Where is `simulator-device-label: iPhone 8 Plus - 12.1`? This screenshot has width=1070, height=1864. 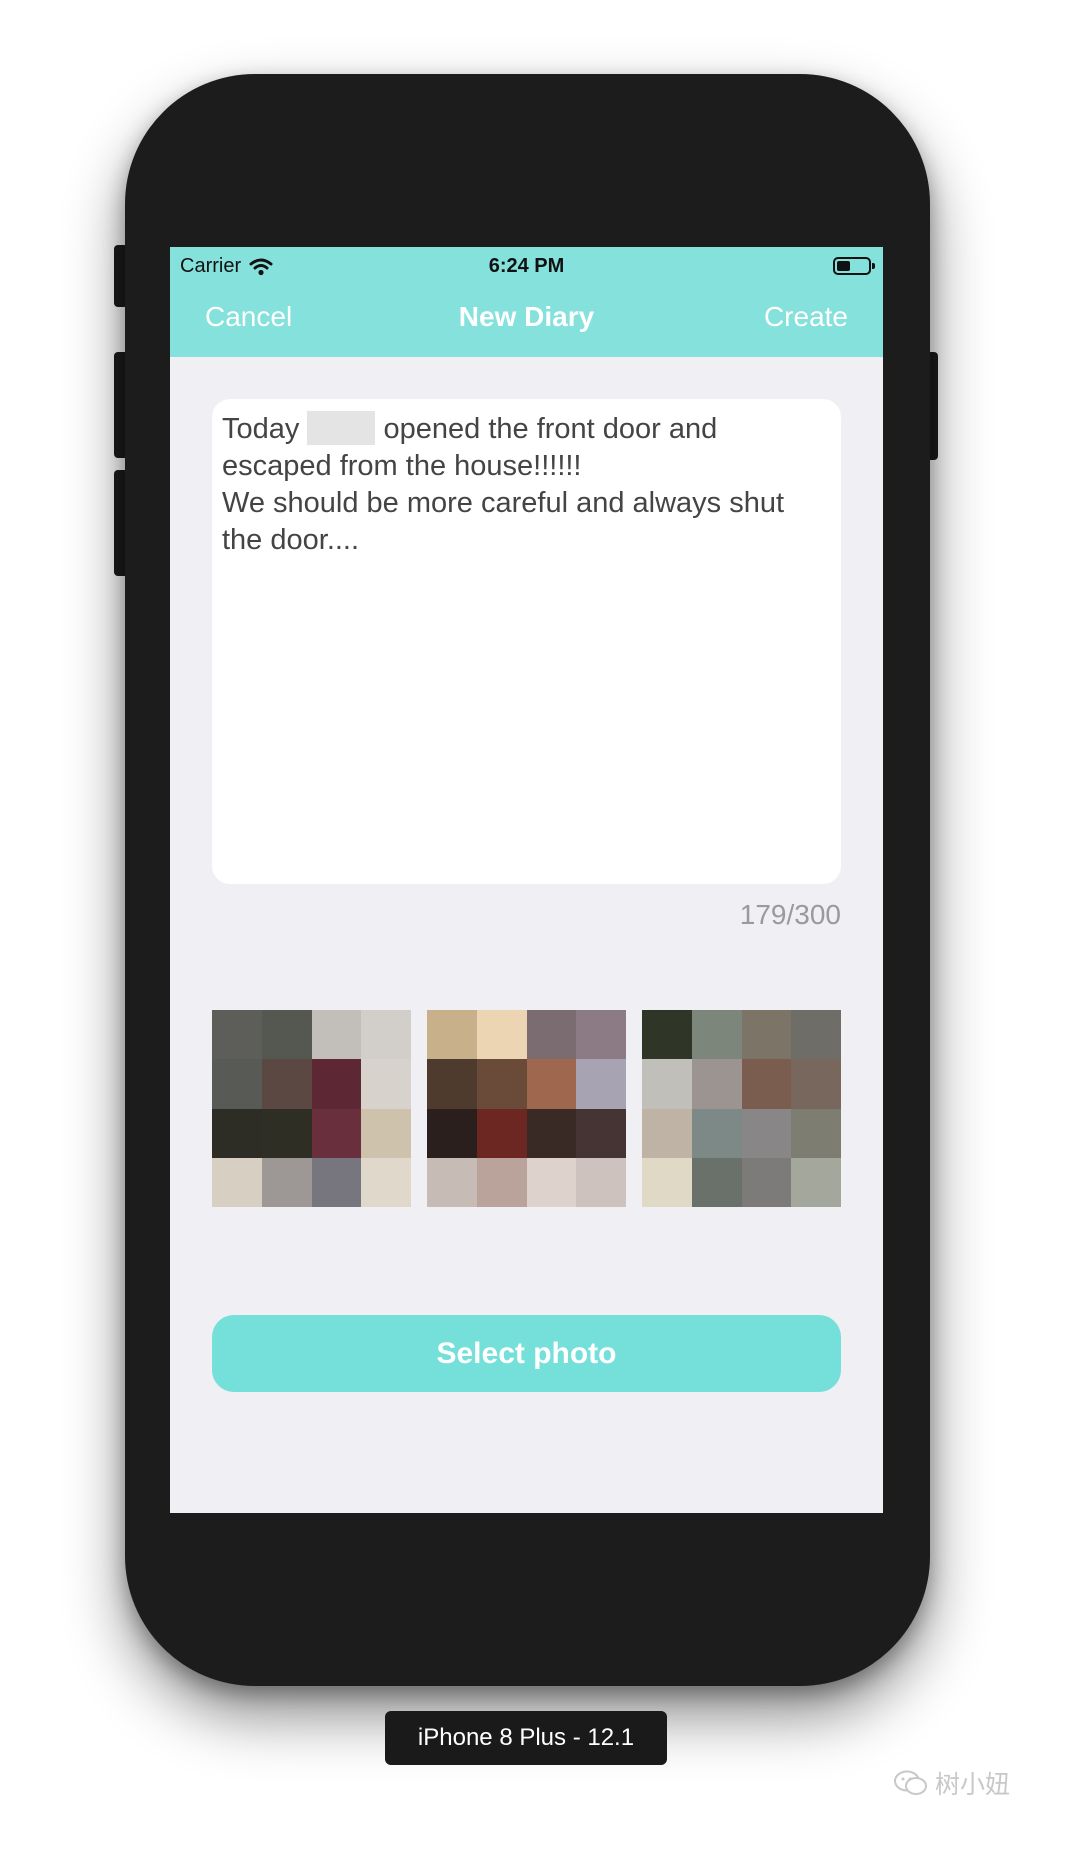
simulator-device-label: iPhone 8 Plus - 12.1 is located at coordinates (526, 1738).